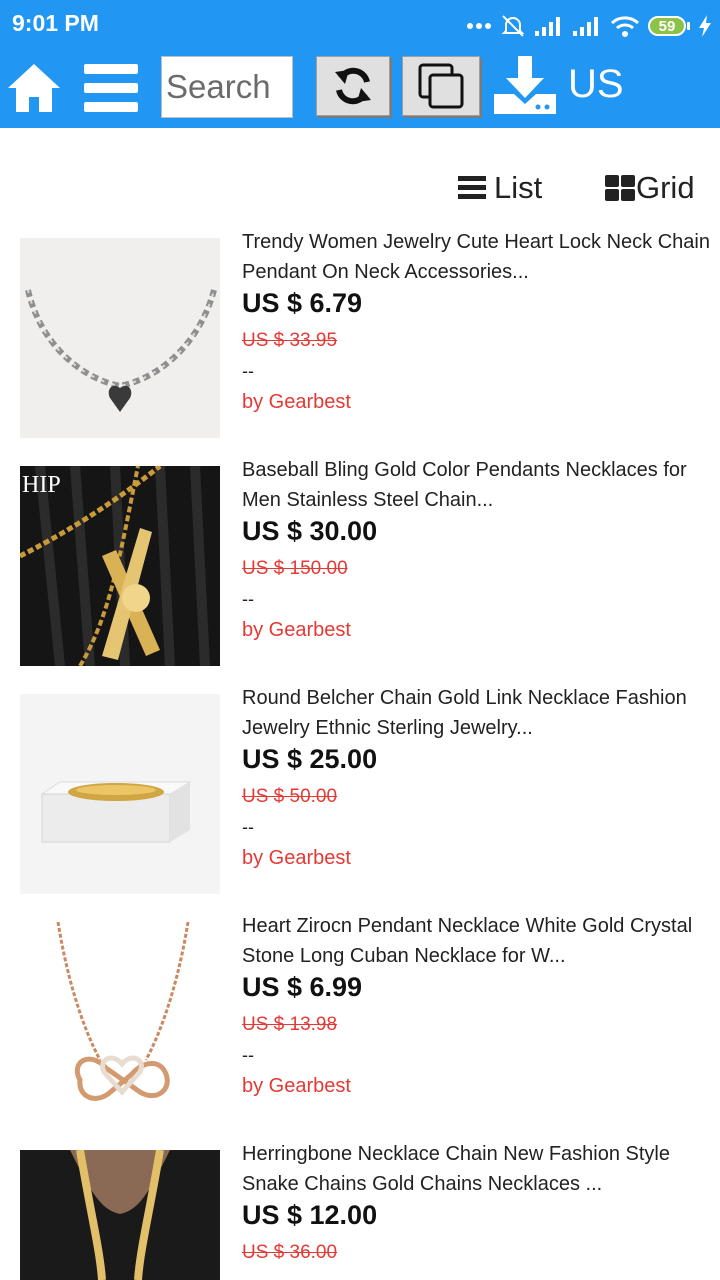 This screenshot has height=1280, width=720. I want to click on list-icon, so click(472, 187).